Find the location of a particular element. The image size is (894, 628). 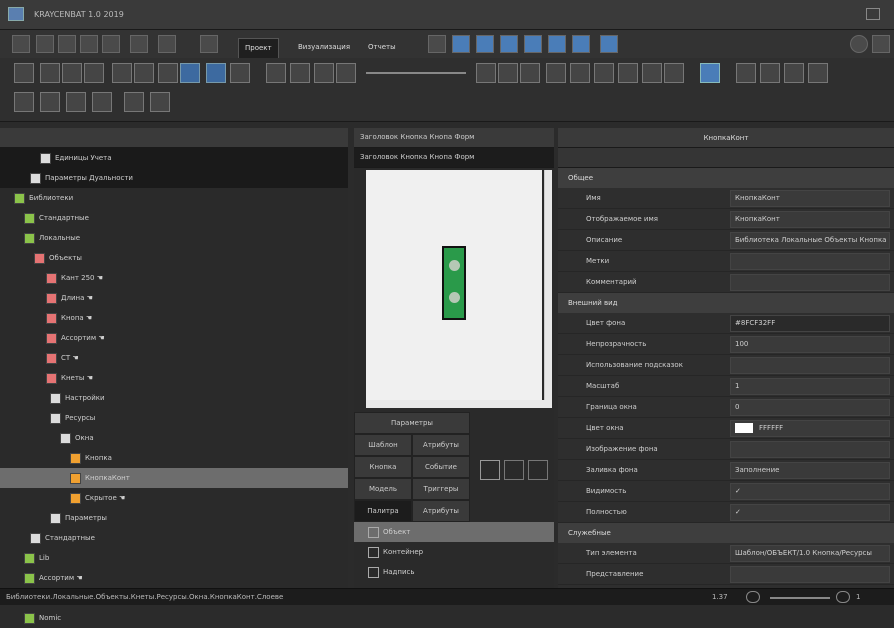

copy2-icon is located at coordinates (94, 73).